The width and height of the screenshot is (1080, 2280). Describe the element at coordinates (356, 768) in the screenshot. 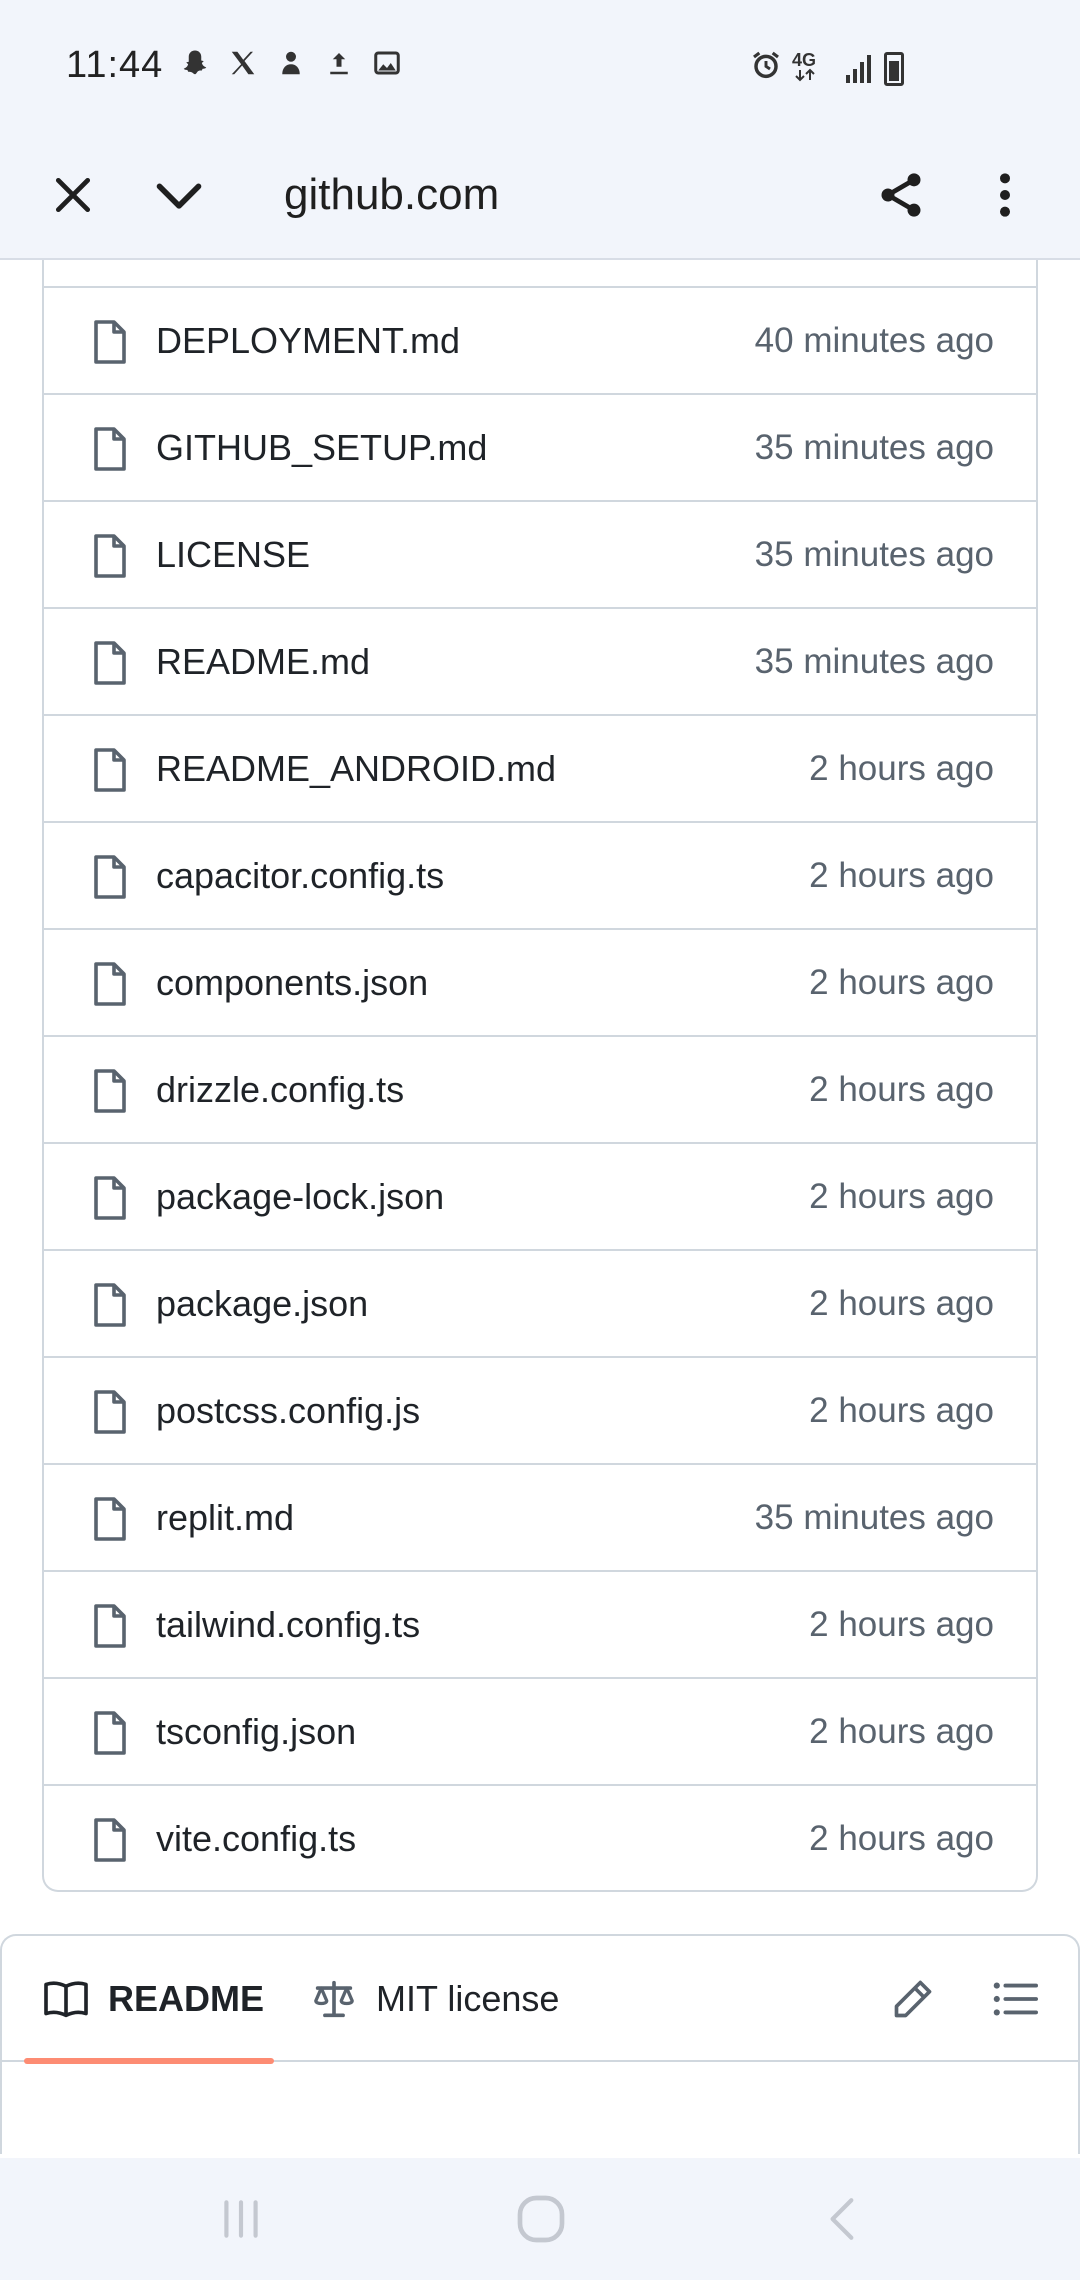

I see `file-name: README_ANDROID.md` at that location.